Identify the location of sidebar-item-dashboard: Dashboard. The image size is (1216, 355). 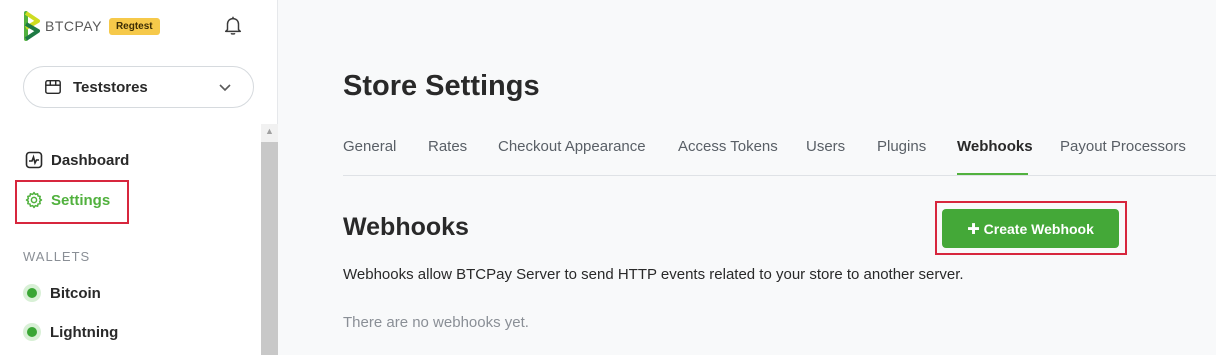
(77, 160).